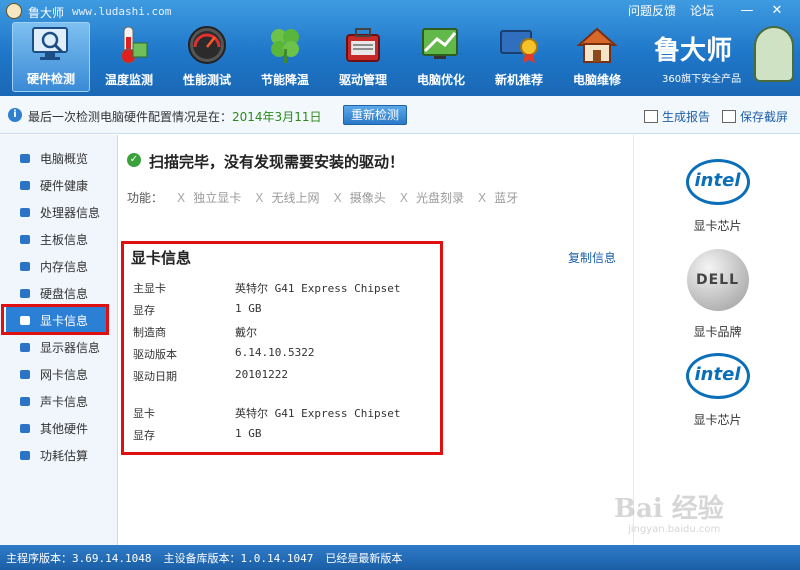  I want to click on main-nav: 硬件检测 温度监测 性能测试 节能降温 驱动管理 电脑优化 新机推荐 电脑维修, so click(324, 57).